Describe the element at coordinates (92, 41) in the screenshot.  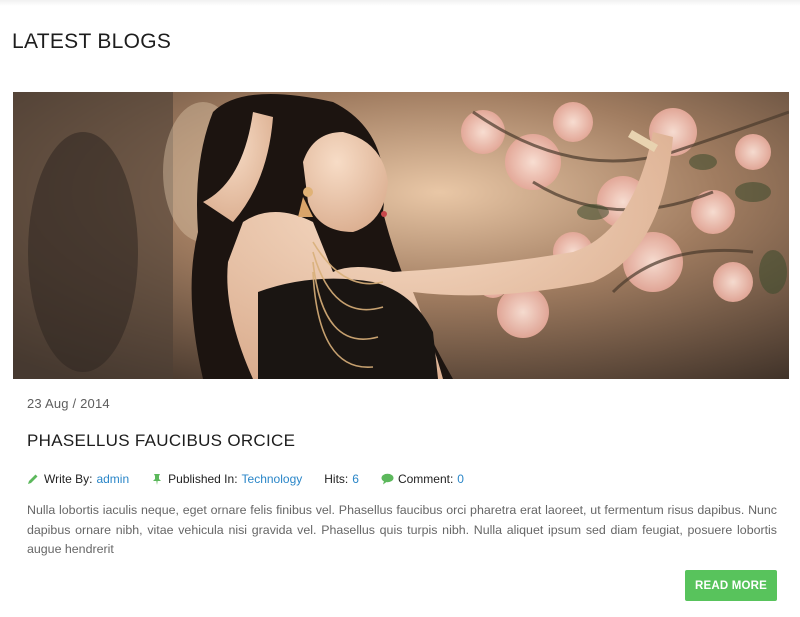
I see `section-title: LATEST BLOGS` at that location.